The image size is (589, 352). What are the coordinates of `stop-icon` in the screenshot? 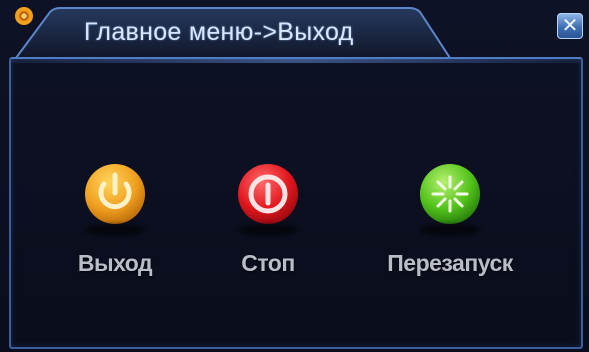 It's located at (268, 198).